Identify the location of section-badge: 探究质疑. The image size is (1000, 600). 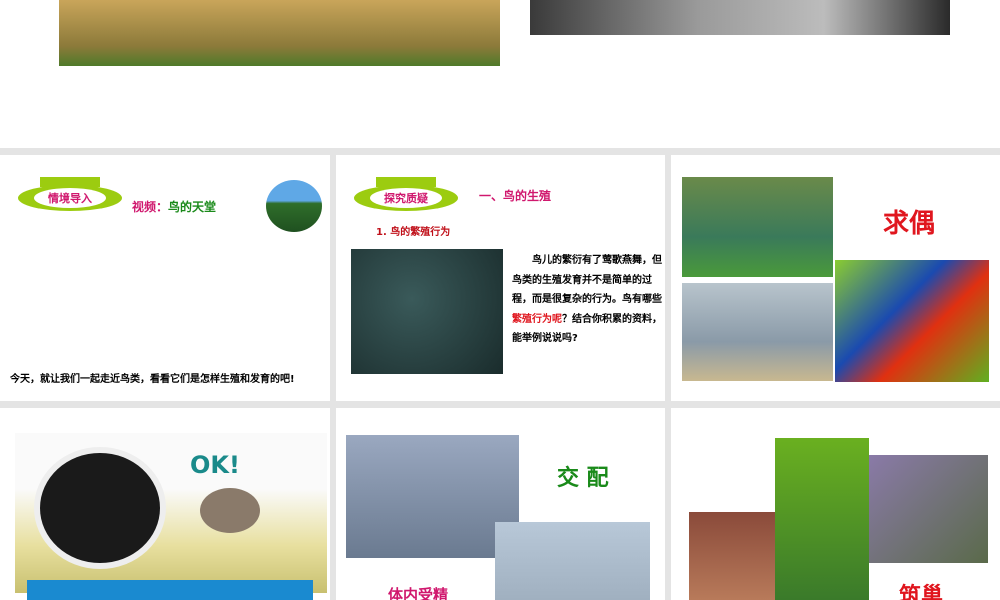
(406, 194).